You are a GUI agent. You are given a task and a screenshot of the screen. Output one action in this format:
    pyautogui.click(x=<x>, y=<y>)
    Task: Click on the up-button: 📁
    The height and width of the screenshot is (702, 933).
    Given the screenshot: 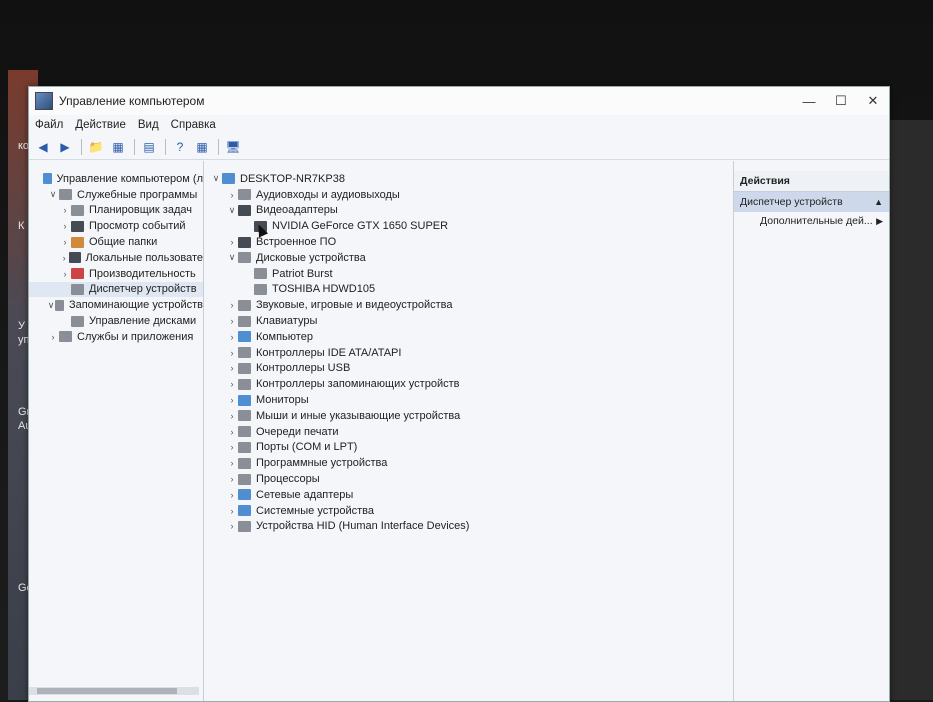 What is the action you would take?
    pyautogui.click(x=96, y=147)
    